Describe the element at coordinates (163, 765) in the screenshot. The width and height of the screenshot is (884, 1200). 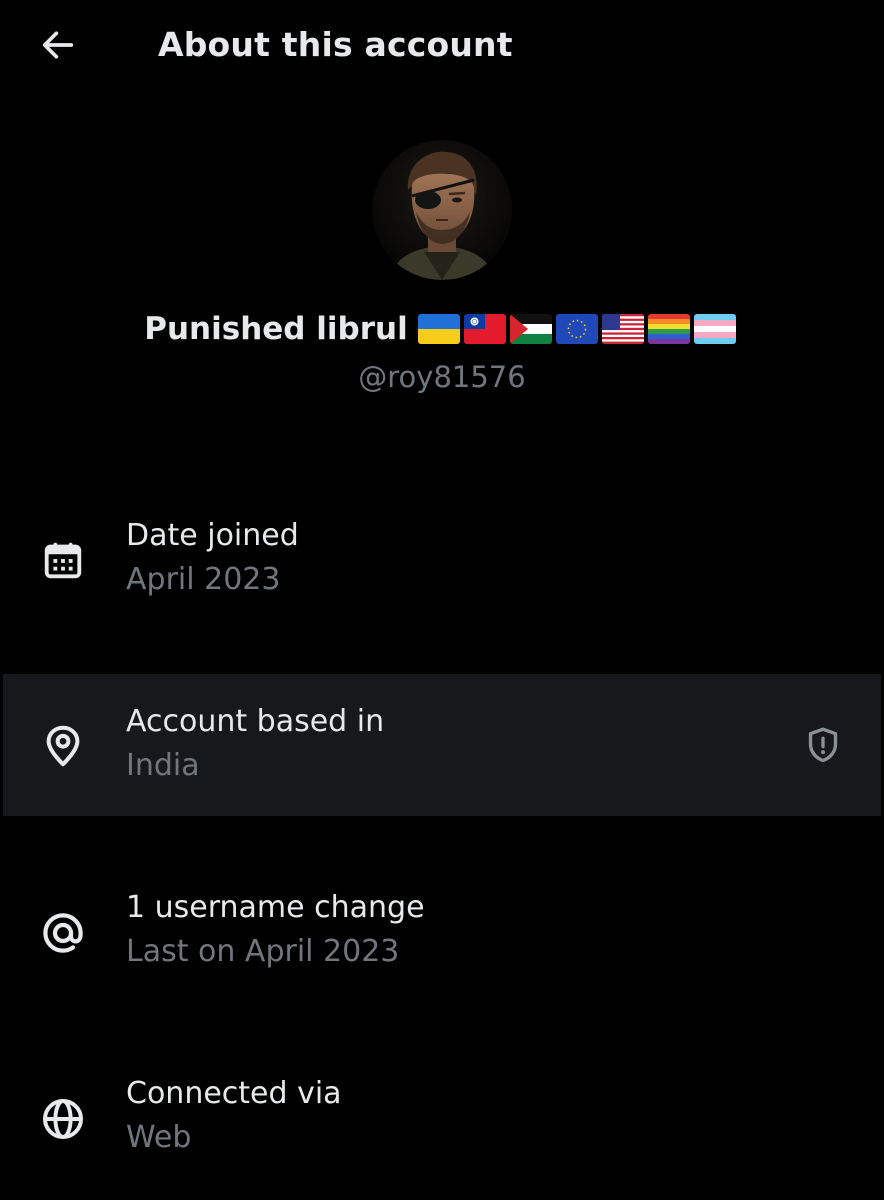
I see `account-based-in-value: India` at that location.